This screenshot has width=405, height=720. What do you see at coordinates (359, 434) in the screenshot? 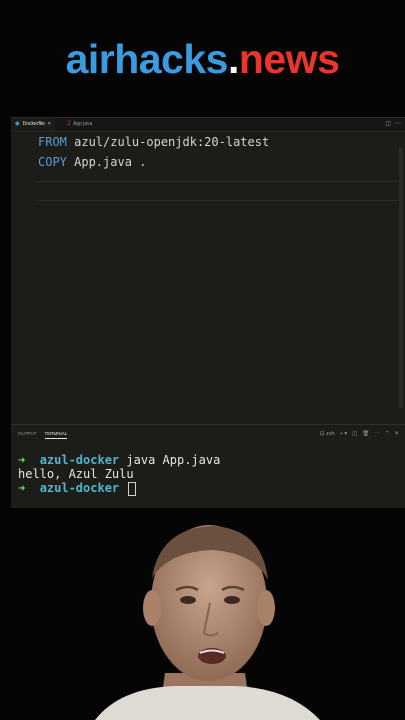
I see `panel-actions: ⊡ zsh + ▾ ◫ 🗑 ⋯ ⌃ ✕` at bounding box center [359, 434].